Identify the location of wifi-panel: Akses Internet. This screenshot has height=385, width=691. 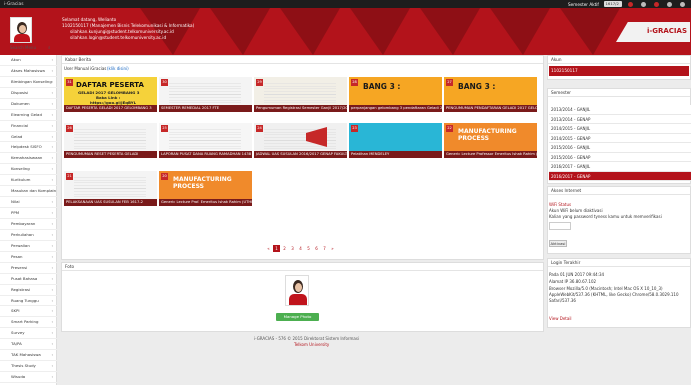
(619, 220).